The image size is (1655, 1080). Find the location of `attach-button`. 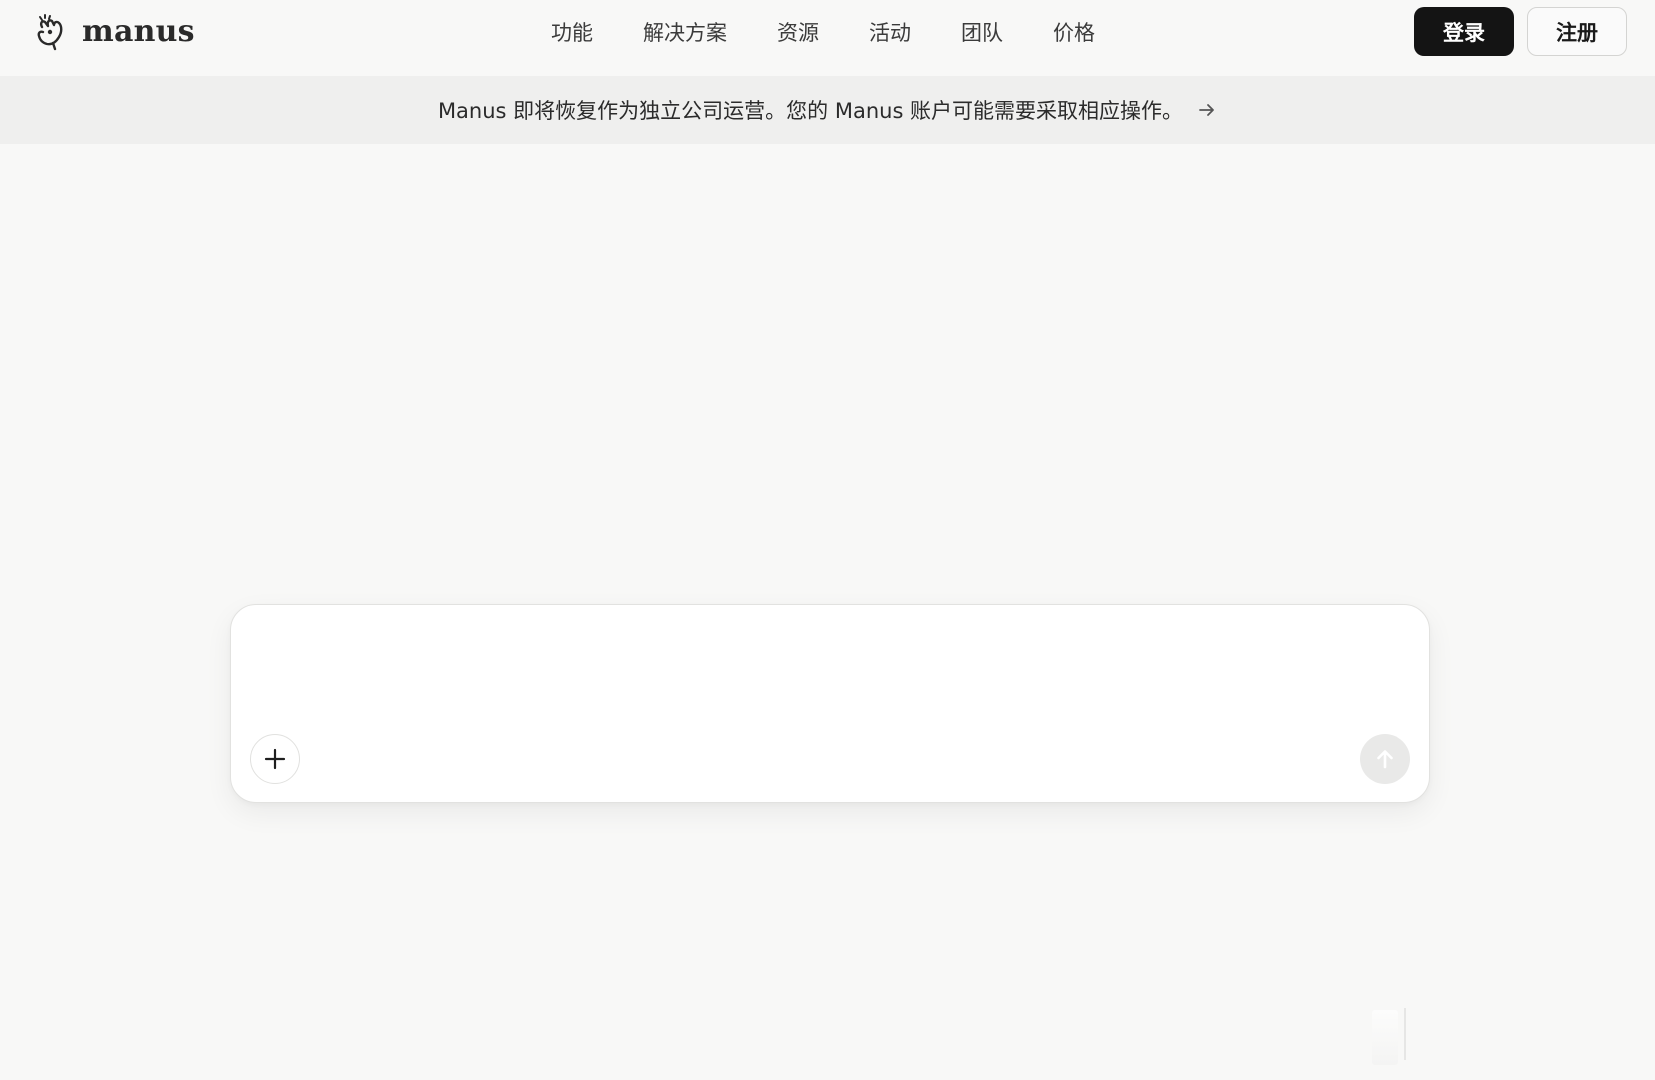

attach-button is located at coordinates (275, 759).